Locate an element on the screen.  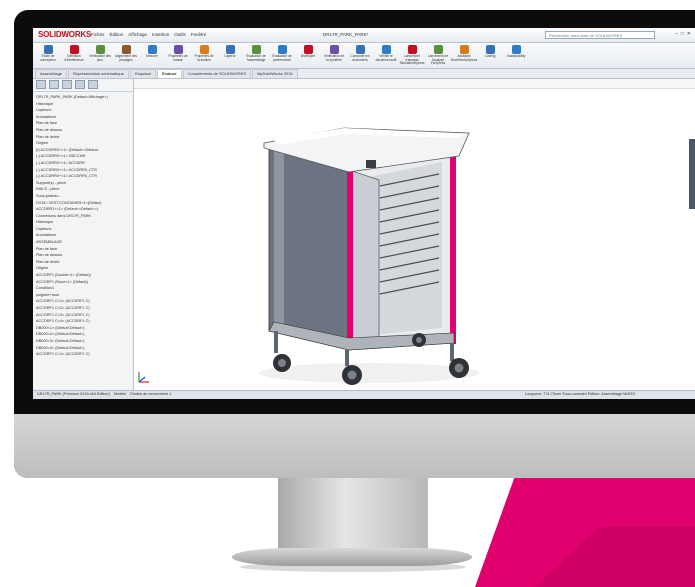
feature-tree-item: DB000<1> (Défaut<Défaut>) is located at coordinates (83, 328).